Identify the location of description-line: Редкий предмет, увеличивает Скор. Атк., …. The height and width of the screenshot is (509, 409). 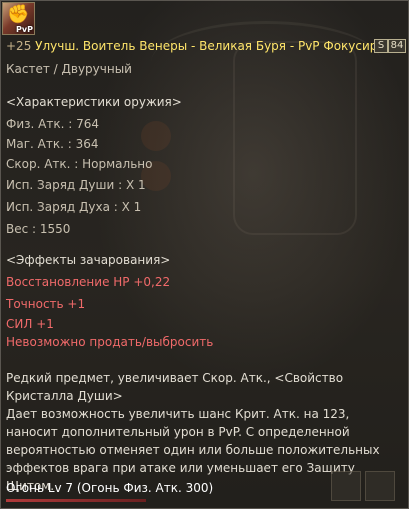
(175, 387).